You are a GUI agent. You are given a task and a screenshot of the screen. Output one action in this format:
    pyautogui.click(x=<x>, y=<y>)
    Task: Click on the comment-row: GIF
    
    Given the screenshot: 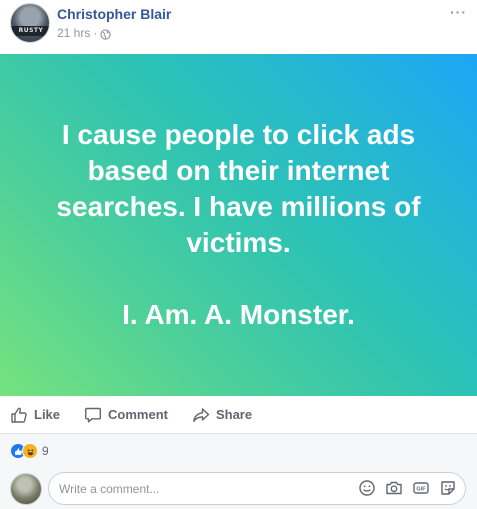 What is the action you would take?
    pyautogui.click(x=238, y=488)
    